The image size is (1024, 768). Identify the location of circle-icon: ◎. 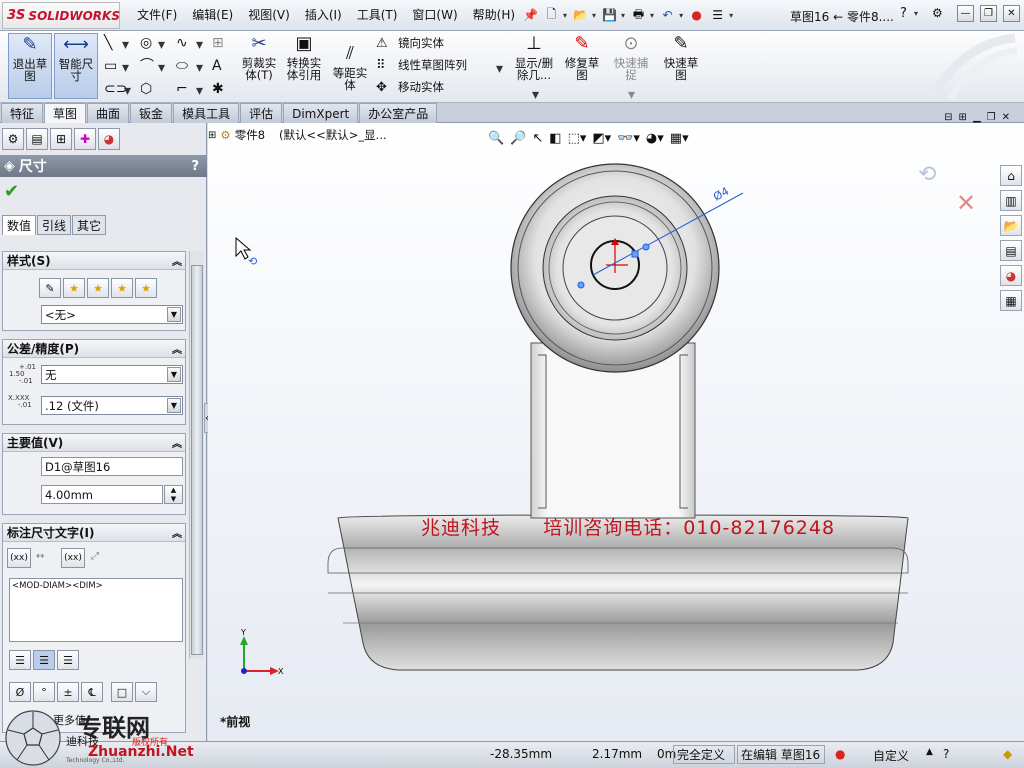
(146, 43).